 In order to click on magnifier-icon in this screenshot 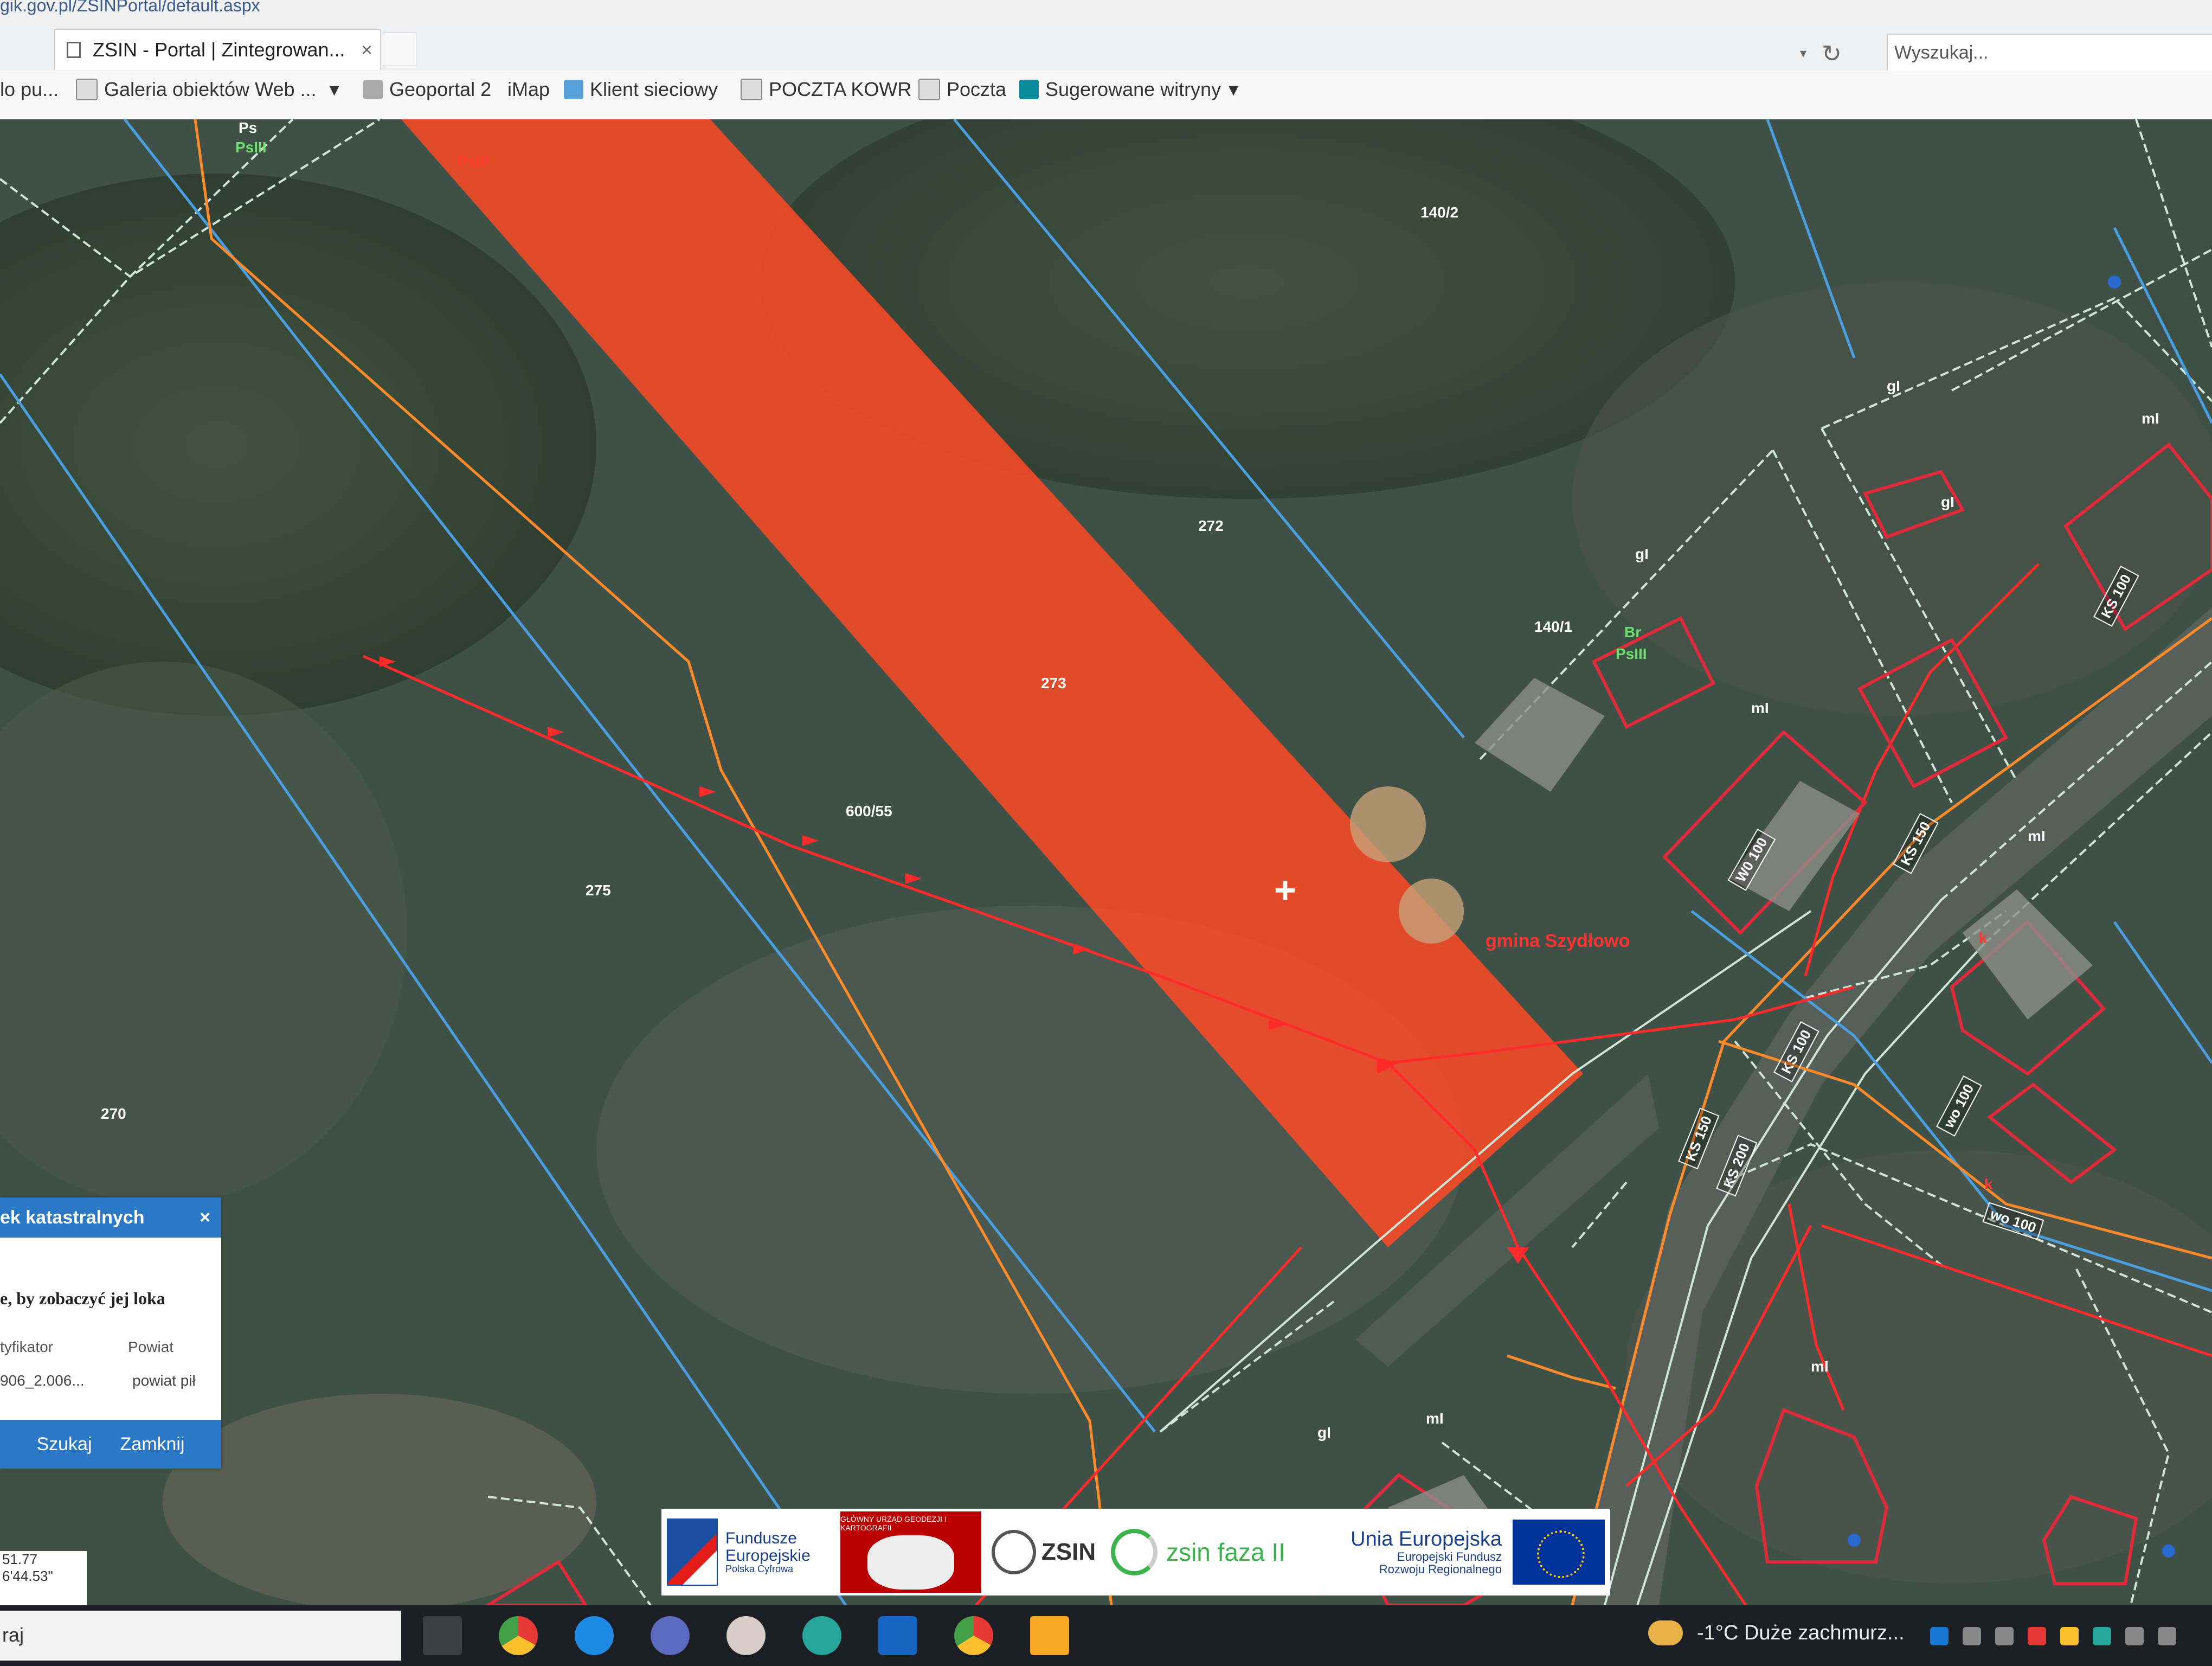, I will do `click(1013, 1552)`.